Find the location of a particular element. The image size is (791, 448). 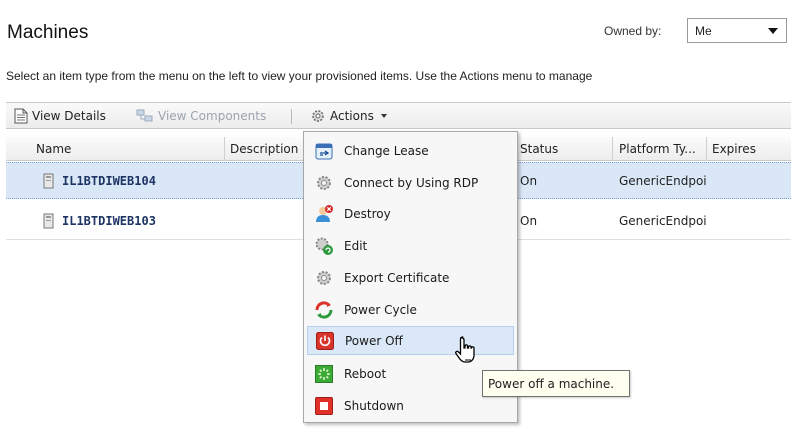

actions-button: Actions is located at coordinates (348, 116).